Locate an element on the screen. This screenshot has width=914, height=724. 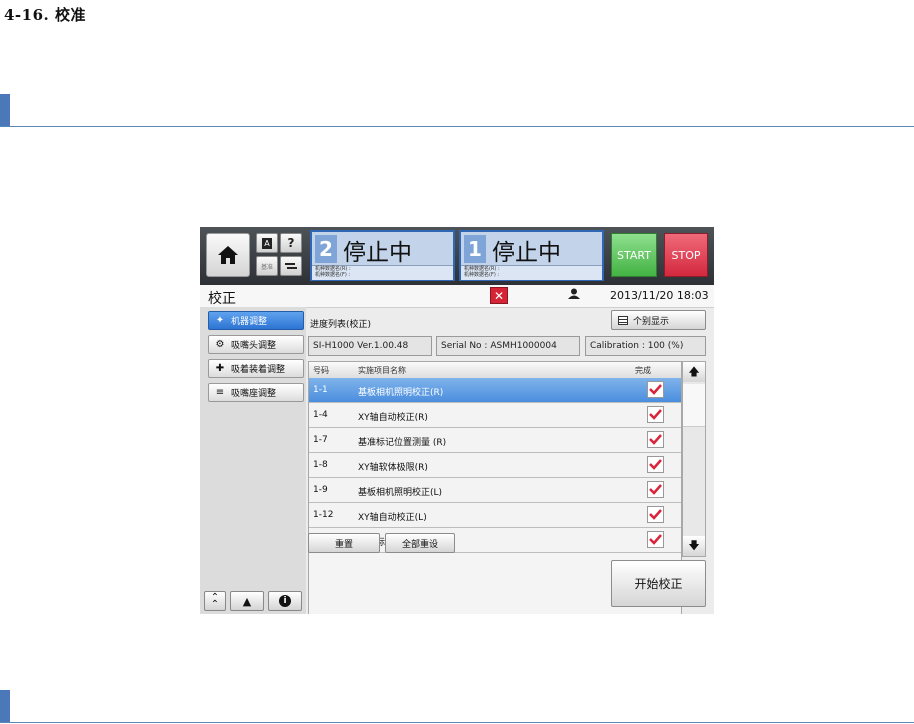
reset-button: 重置 is located at coordinates (344, 543).